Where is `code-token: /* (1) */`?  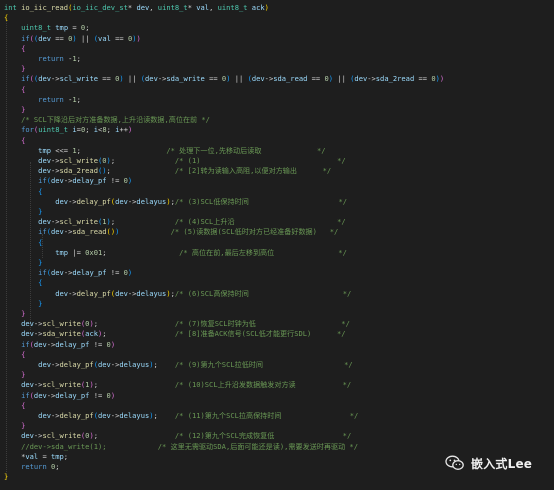 code-token: /* (1) */ is located at coordinates (260, 160).